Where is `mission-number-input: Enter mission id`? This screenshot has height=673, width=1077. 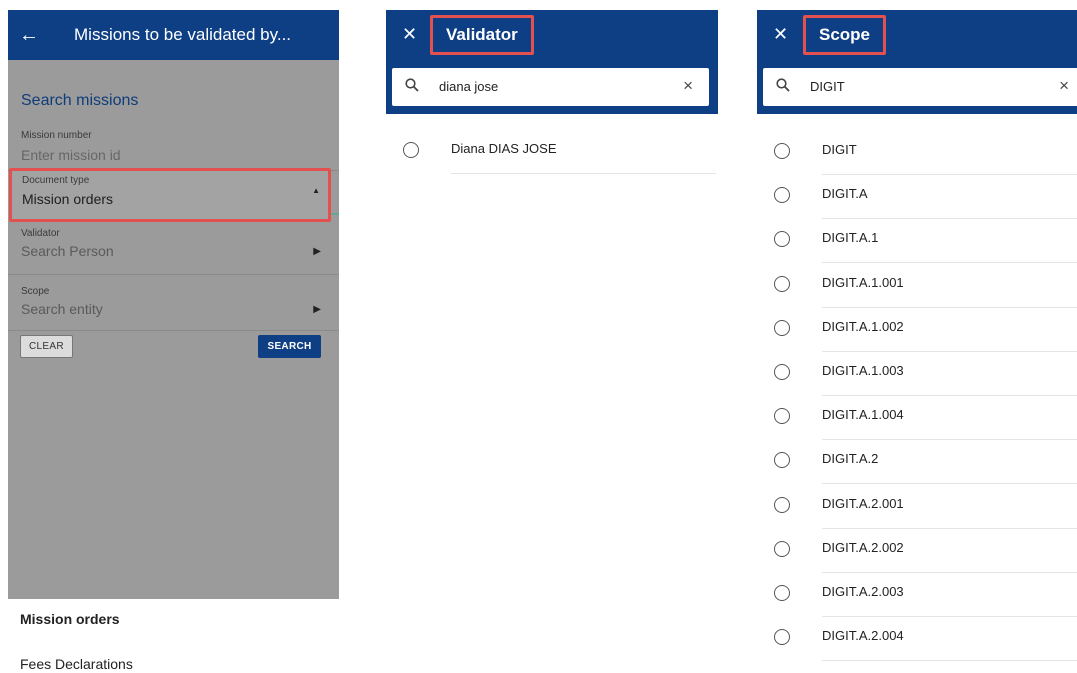 mission-number-input: Enter mission id is located at coordinates (71, 155).